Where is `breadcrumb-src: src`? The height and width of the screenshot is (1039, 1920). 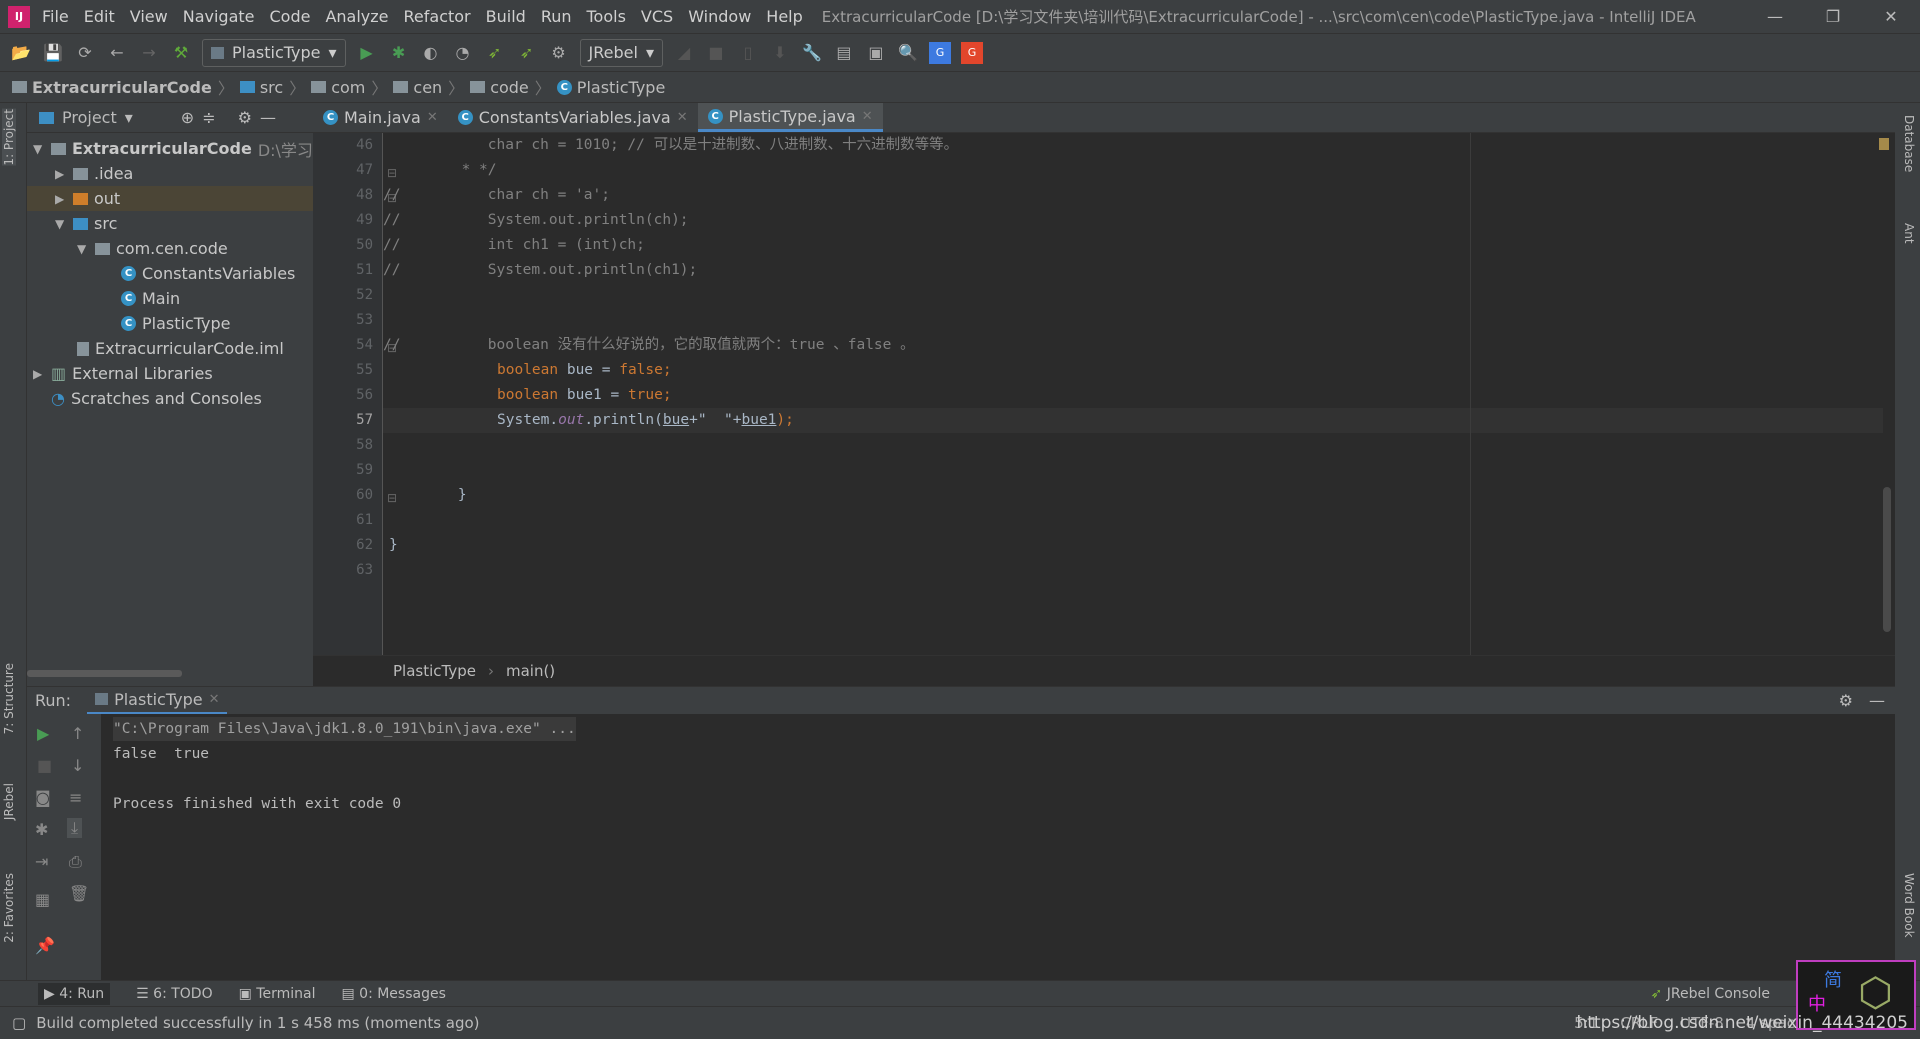
breadcrumb-src: src is located at coordinates (261, 87).